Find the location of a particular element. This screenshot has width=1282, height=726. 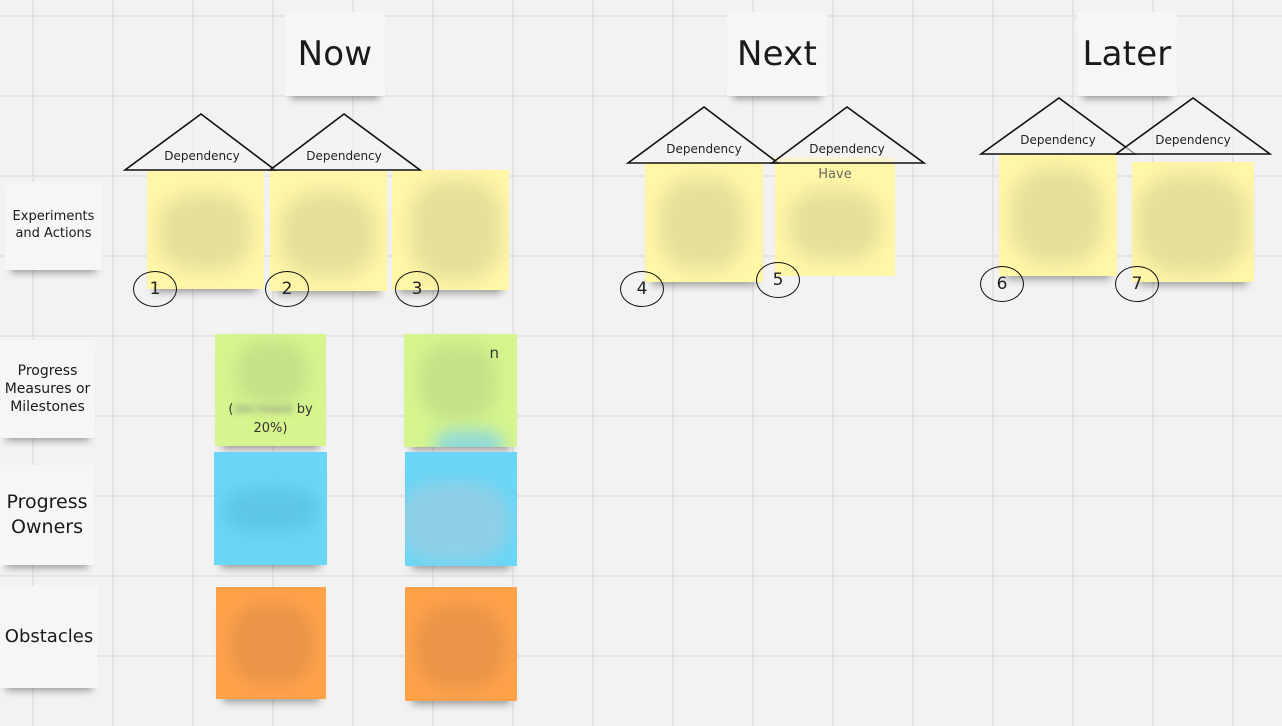

number-text: 2 is located at coordinates (287, 289).